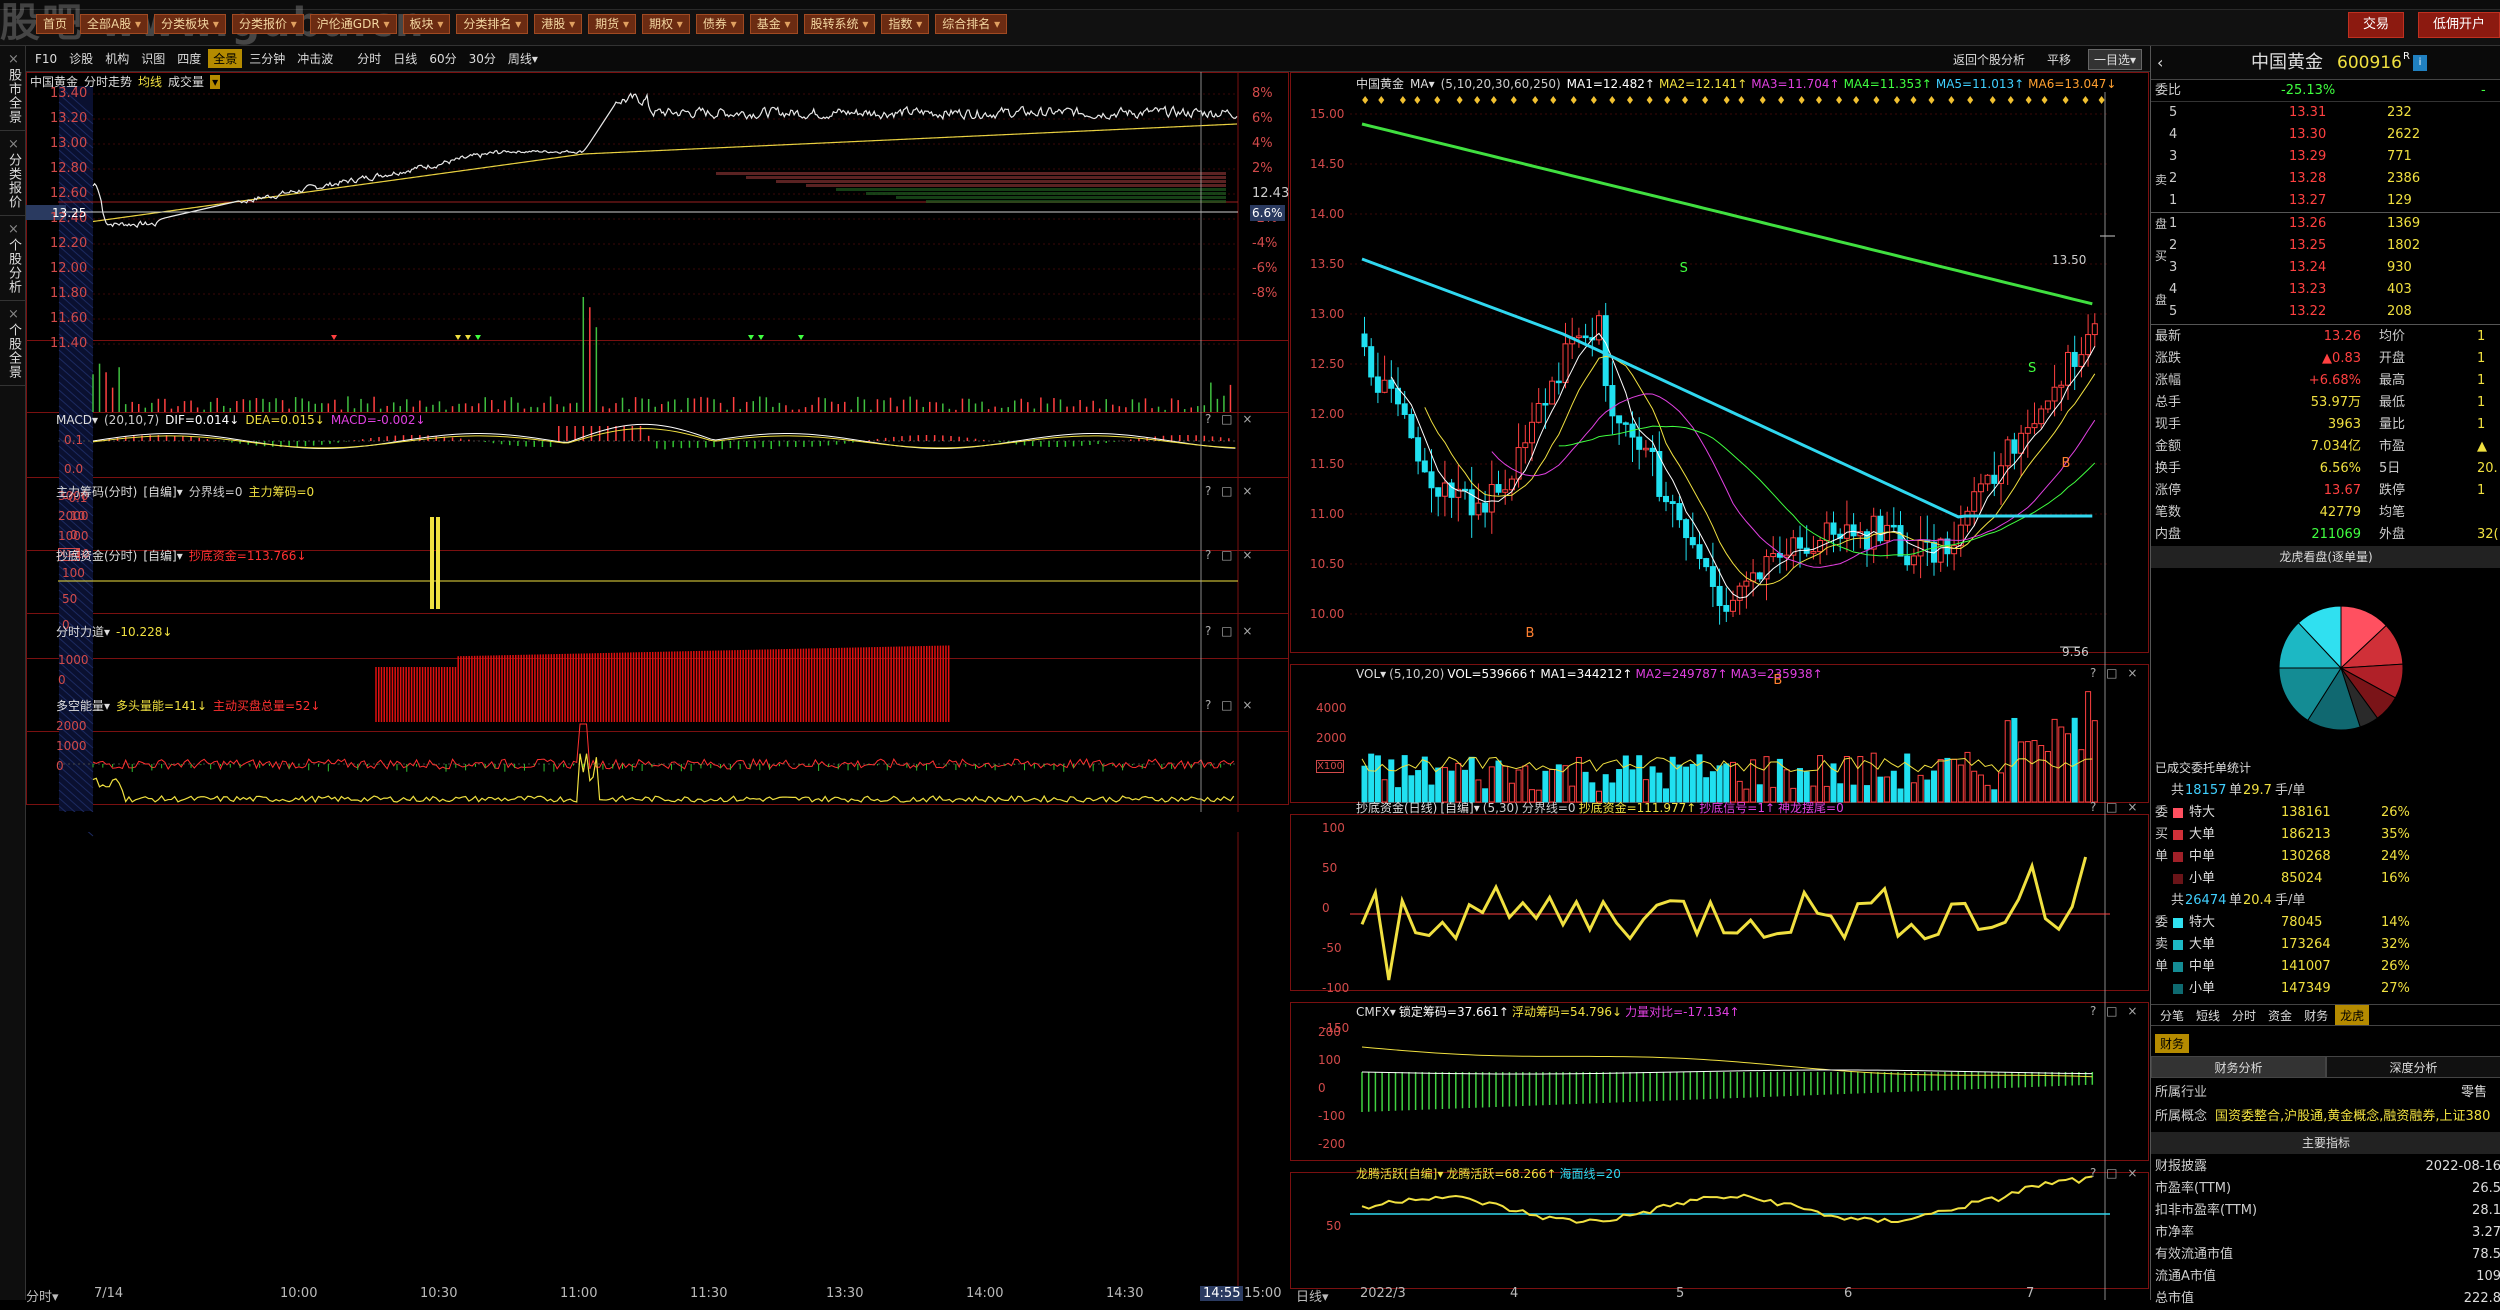  Describe the element at coordinates (2238, 1067) in the screenshot. I see `finance-subtab-0: 财务分析` at that location.